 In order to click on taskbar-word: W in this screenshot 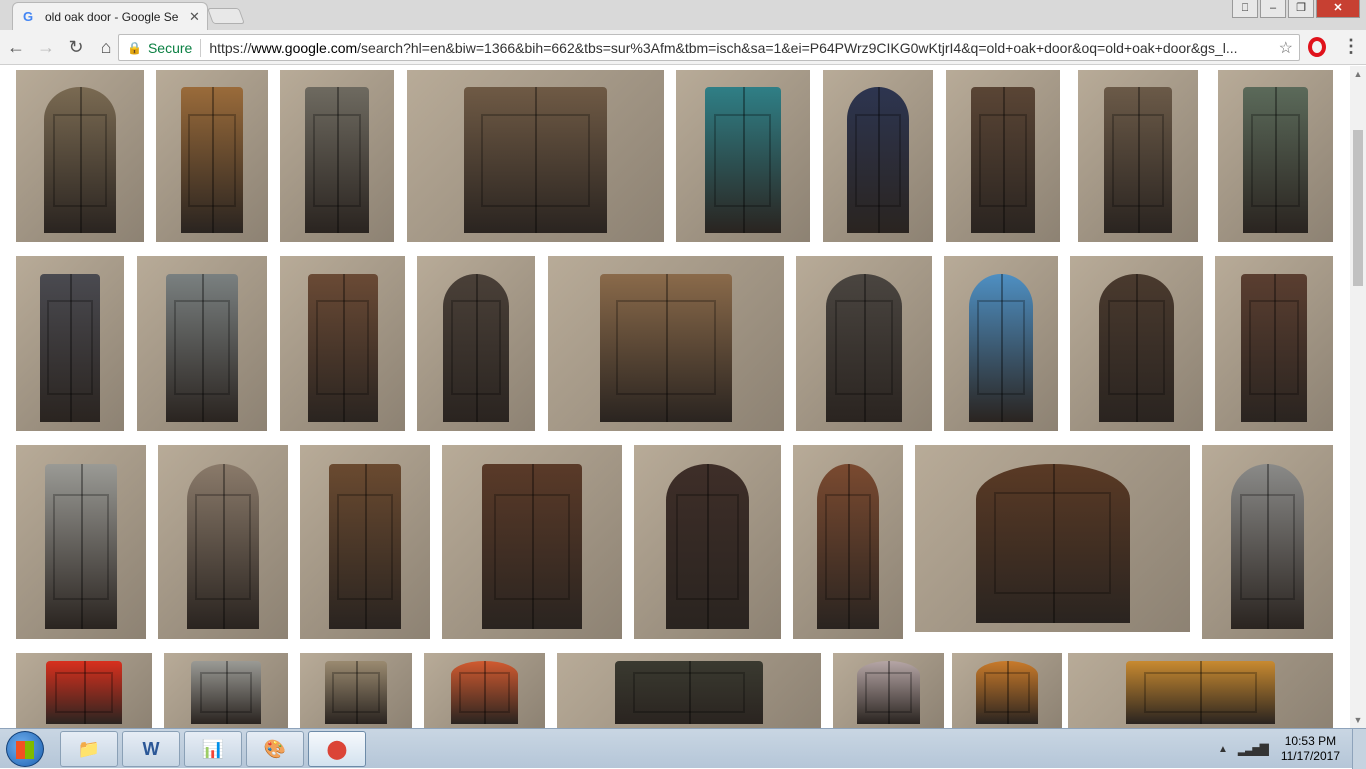, I will do `click(151, 749)`.